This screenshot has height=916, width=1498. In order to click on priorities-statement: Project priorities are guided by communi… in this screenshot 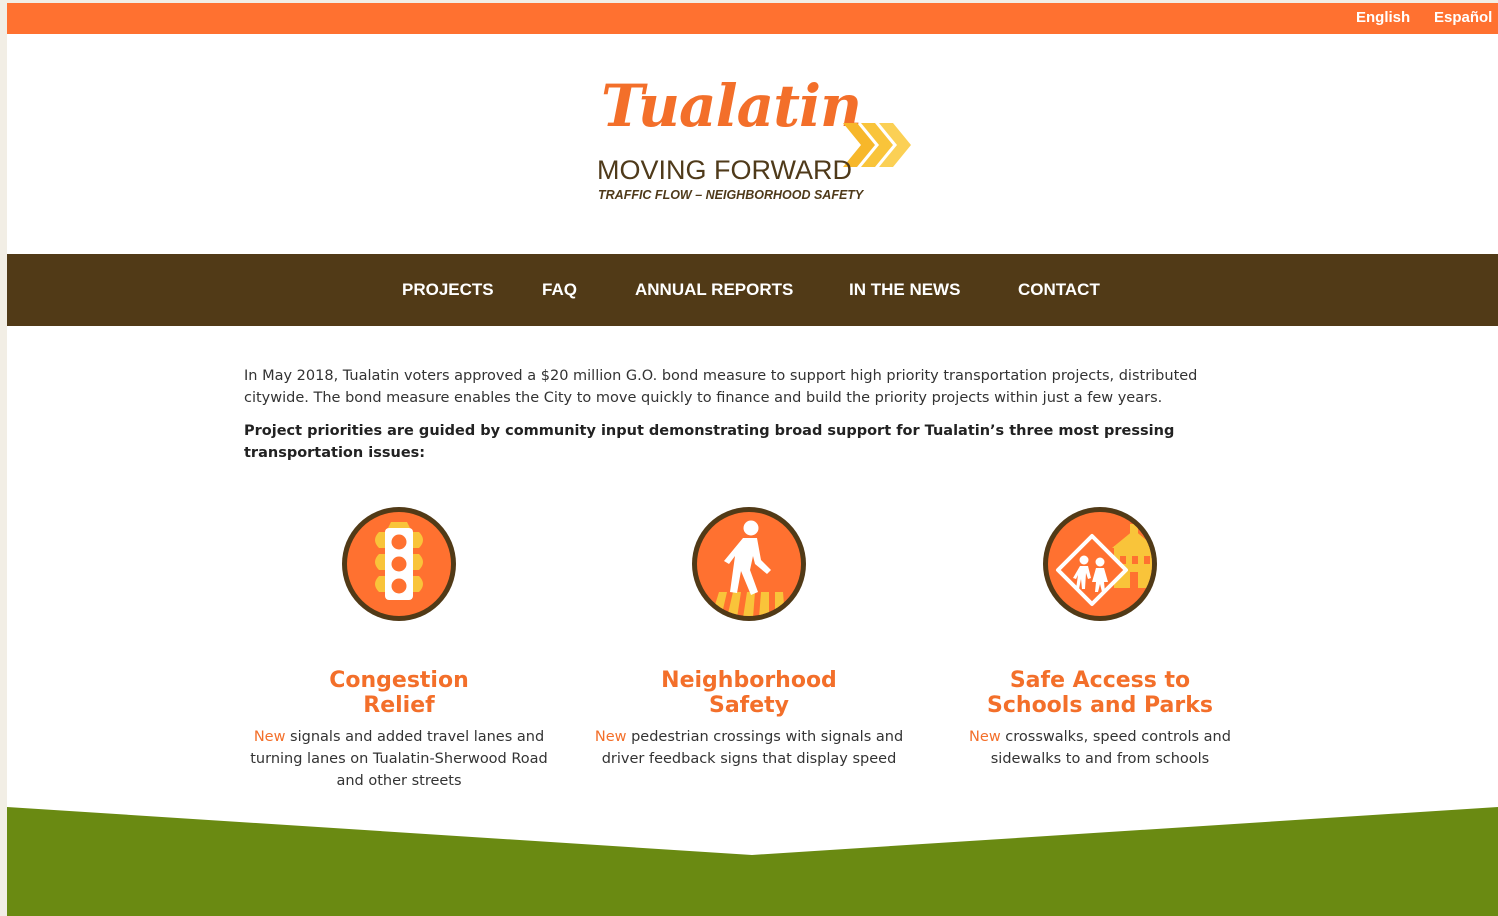, I will do `click(709, 442)`.